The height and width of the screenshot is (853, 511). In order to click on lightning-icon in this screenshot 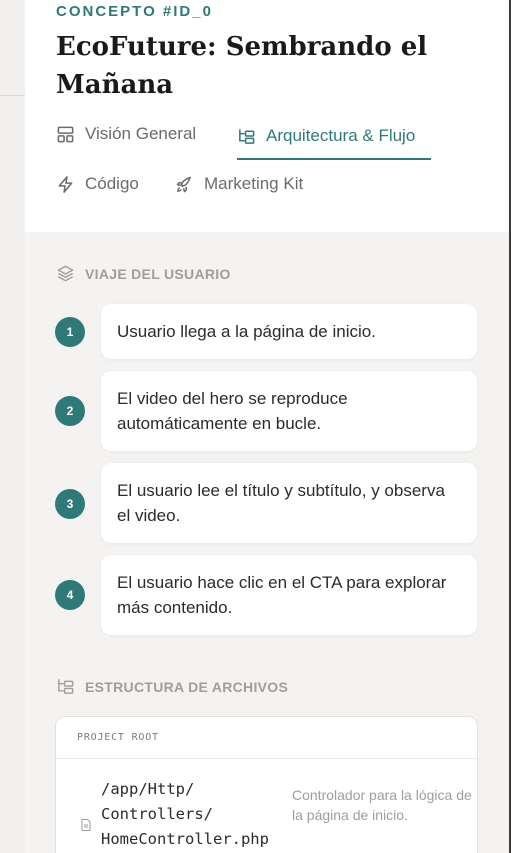, I will do `click(65, 184)`.